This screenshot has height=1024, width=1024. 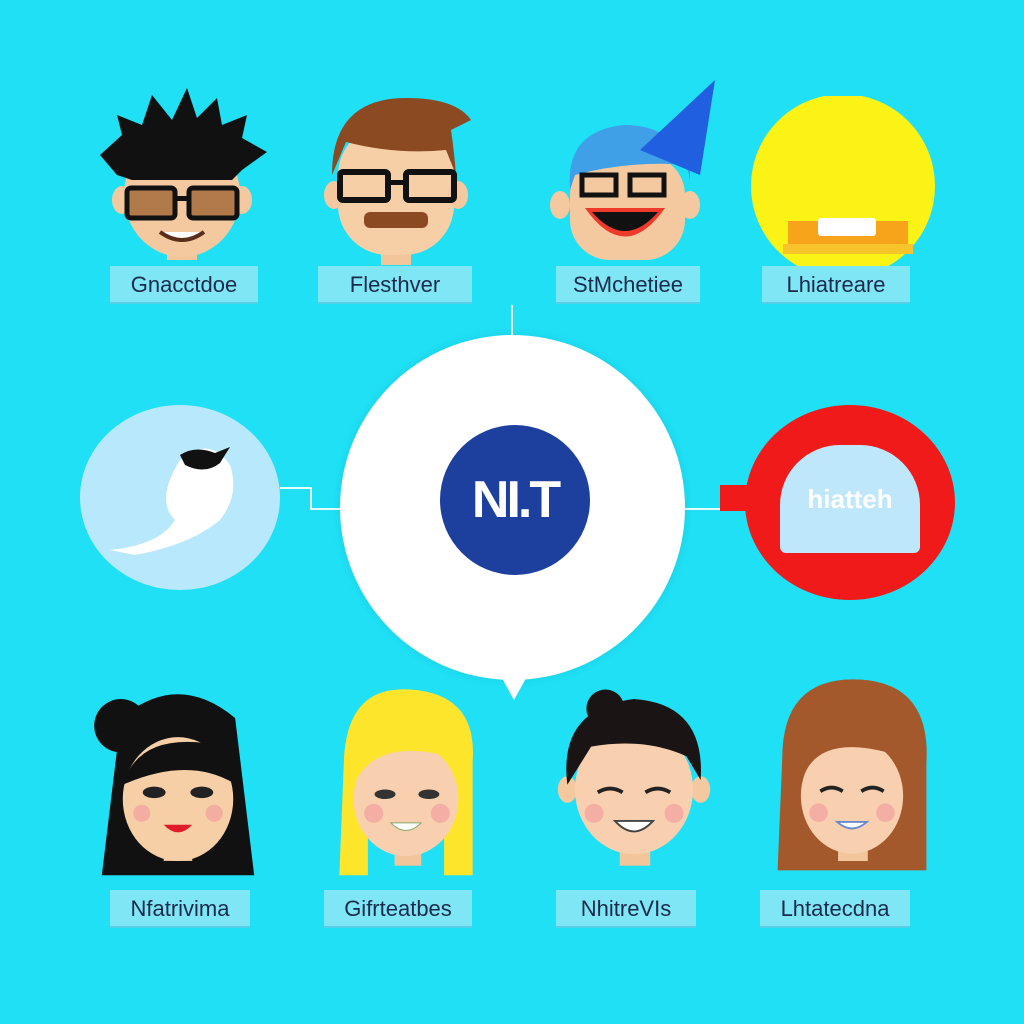 I want to click on person-name-label: NhitreVIs, so click(x=626, y=909).